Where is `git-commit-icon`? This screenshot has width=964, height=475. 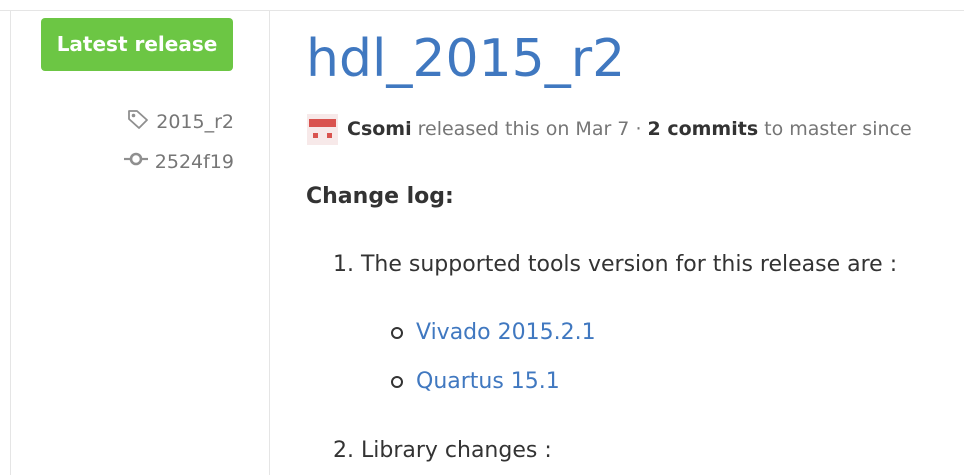 git-commit-icon is located at coordinates (136, 161).